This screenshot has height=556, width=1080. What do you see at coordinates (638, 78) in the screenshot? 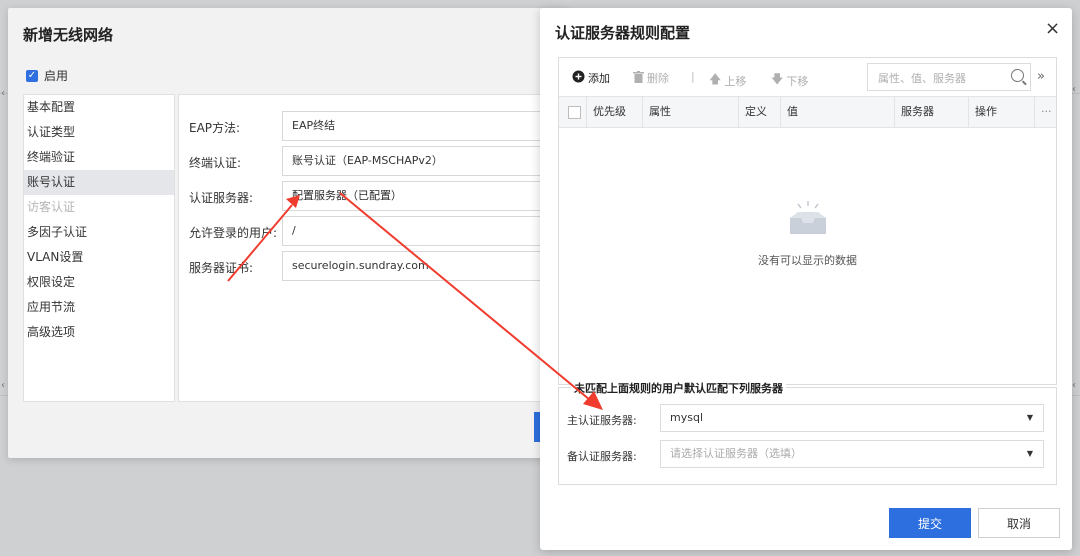
I see `trash-icon` at bounding box center [638, 78].